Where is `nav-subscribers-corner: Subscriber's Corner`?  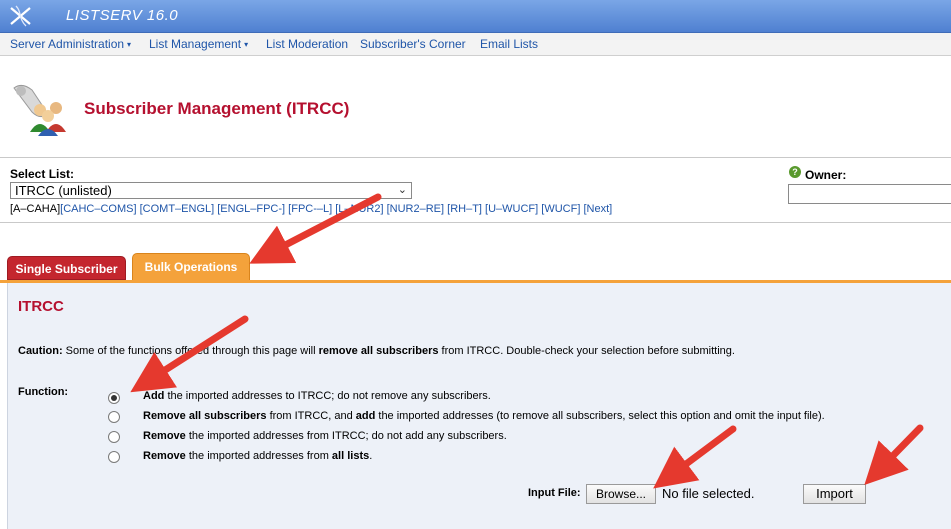
nav-subscribers-corner: Subscriber's Corner is located at coordinates (413, 44).